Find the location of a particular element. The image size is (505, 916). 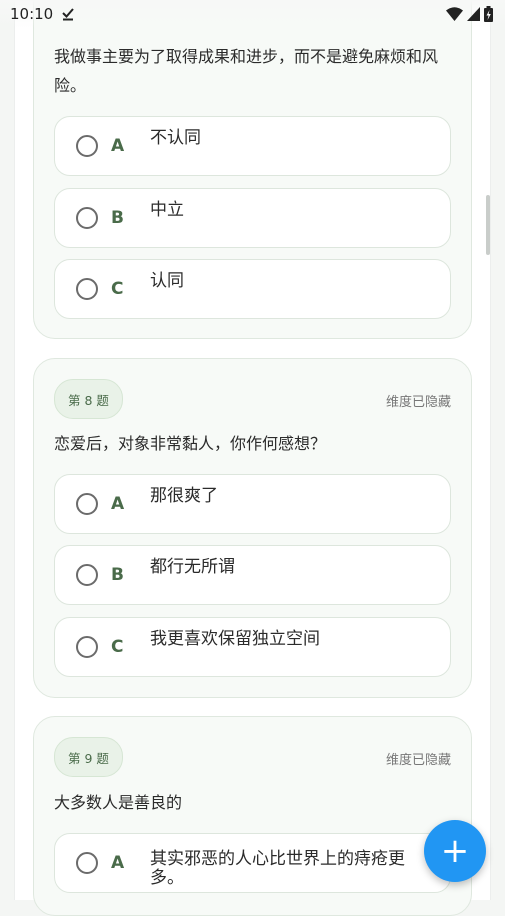

question-number-tag: 第 8 题 is located at coordinates (88, 399).